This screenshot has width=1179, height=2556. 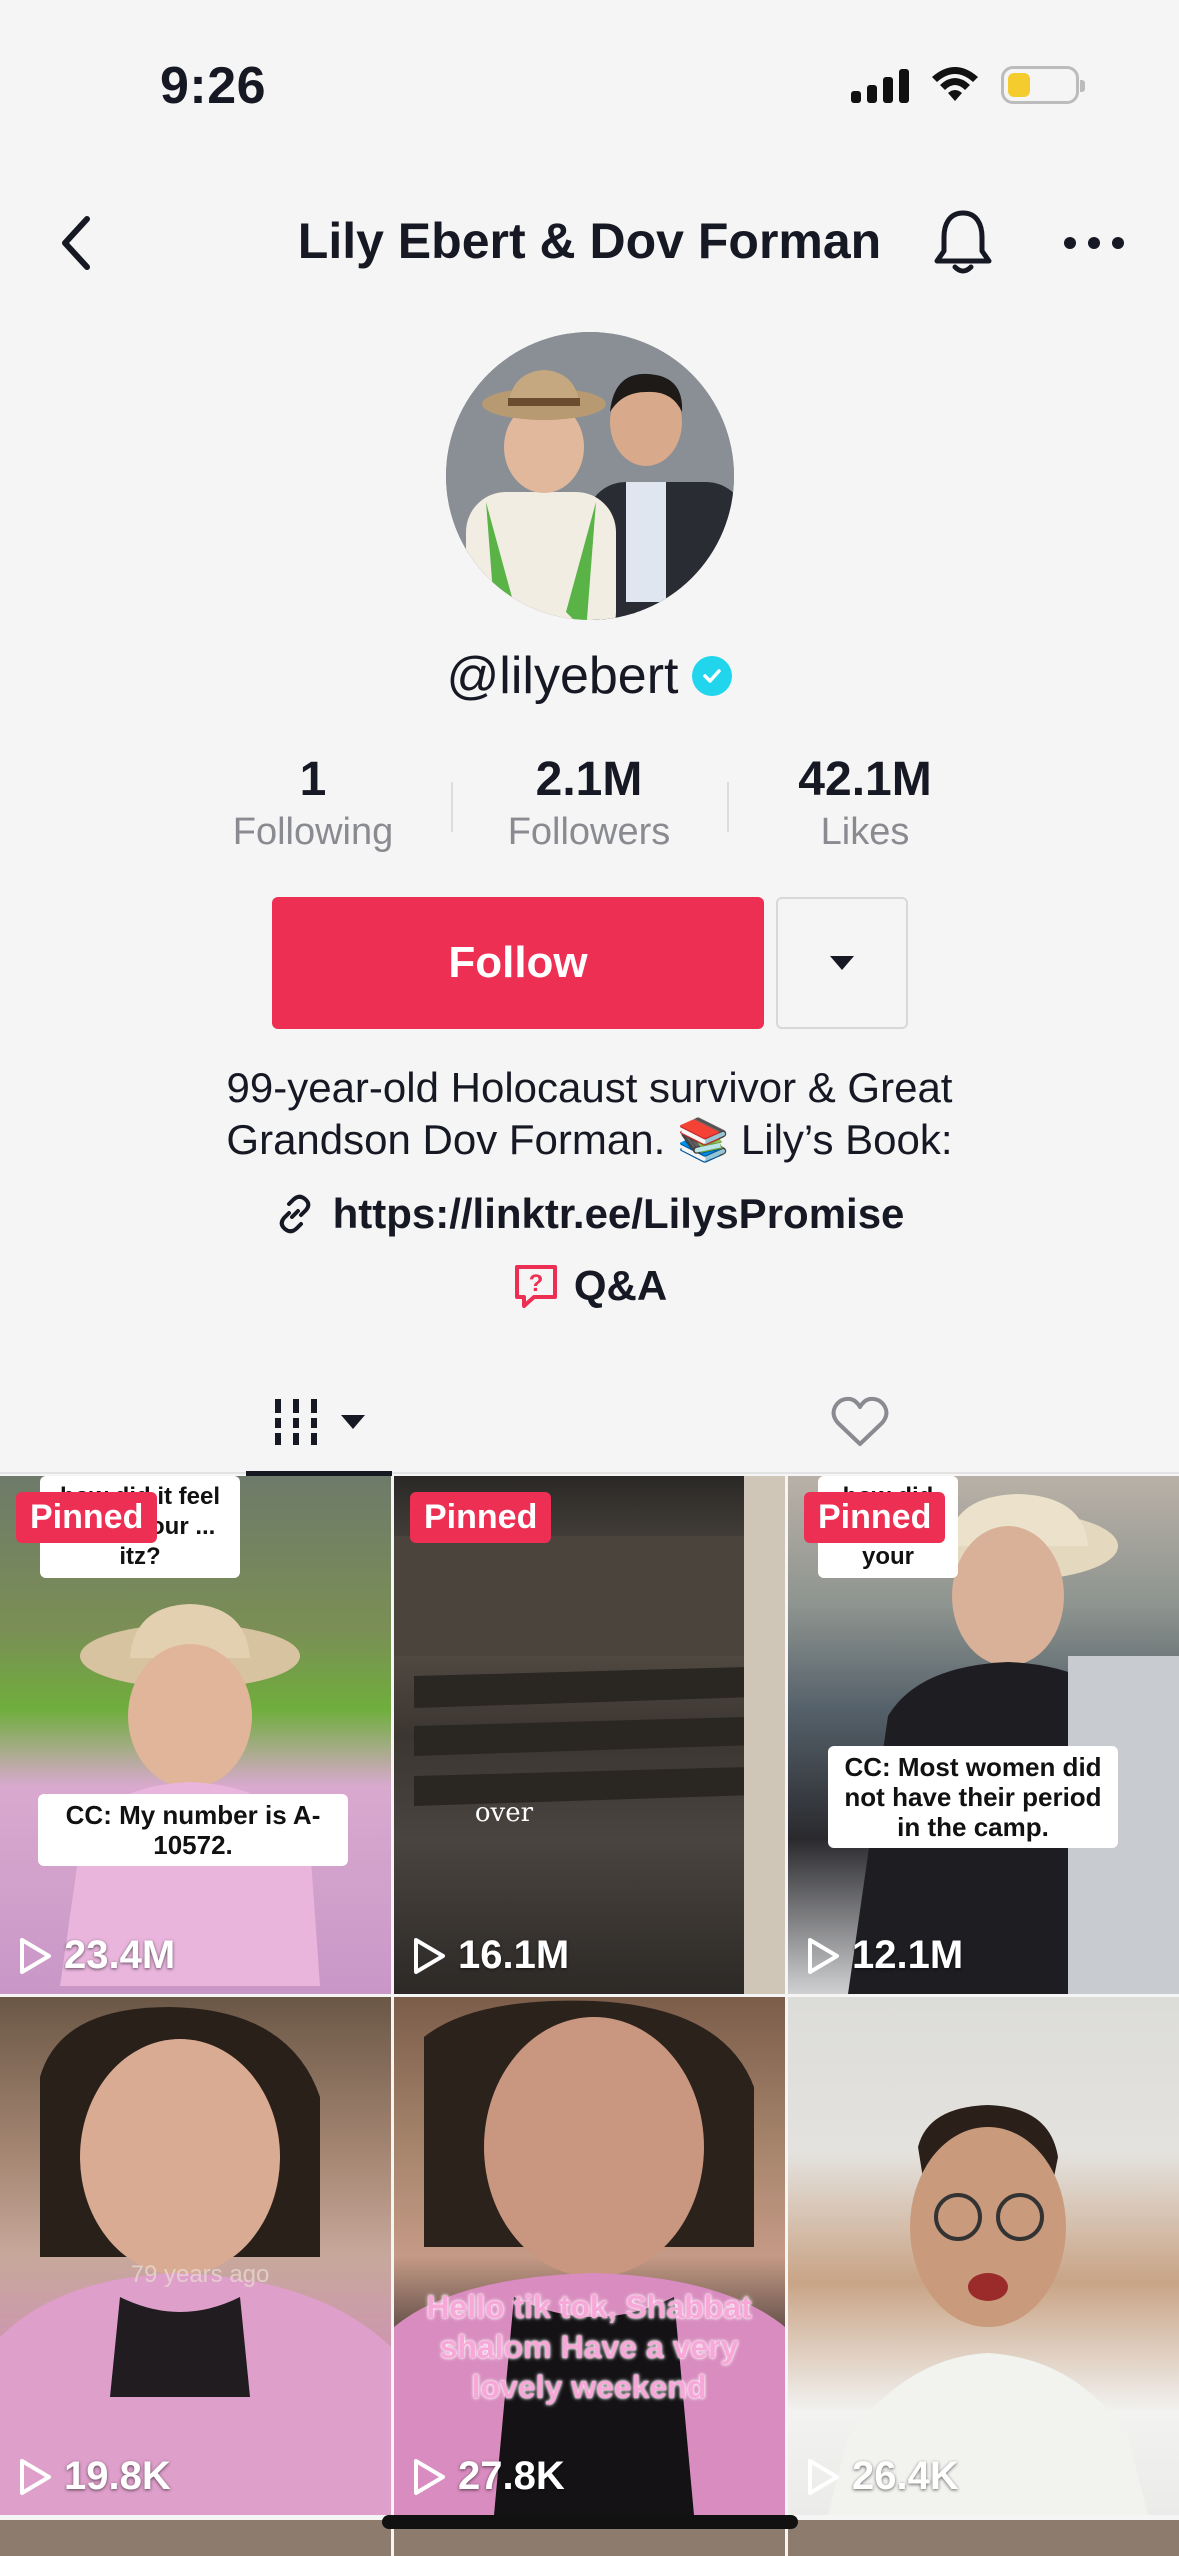 I want to click on more-options-button, so click(x=1094, y=243).